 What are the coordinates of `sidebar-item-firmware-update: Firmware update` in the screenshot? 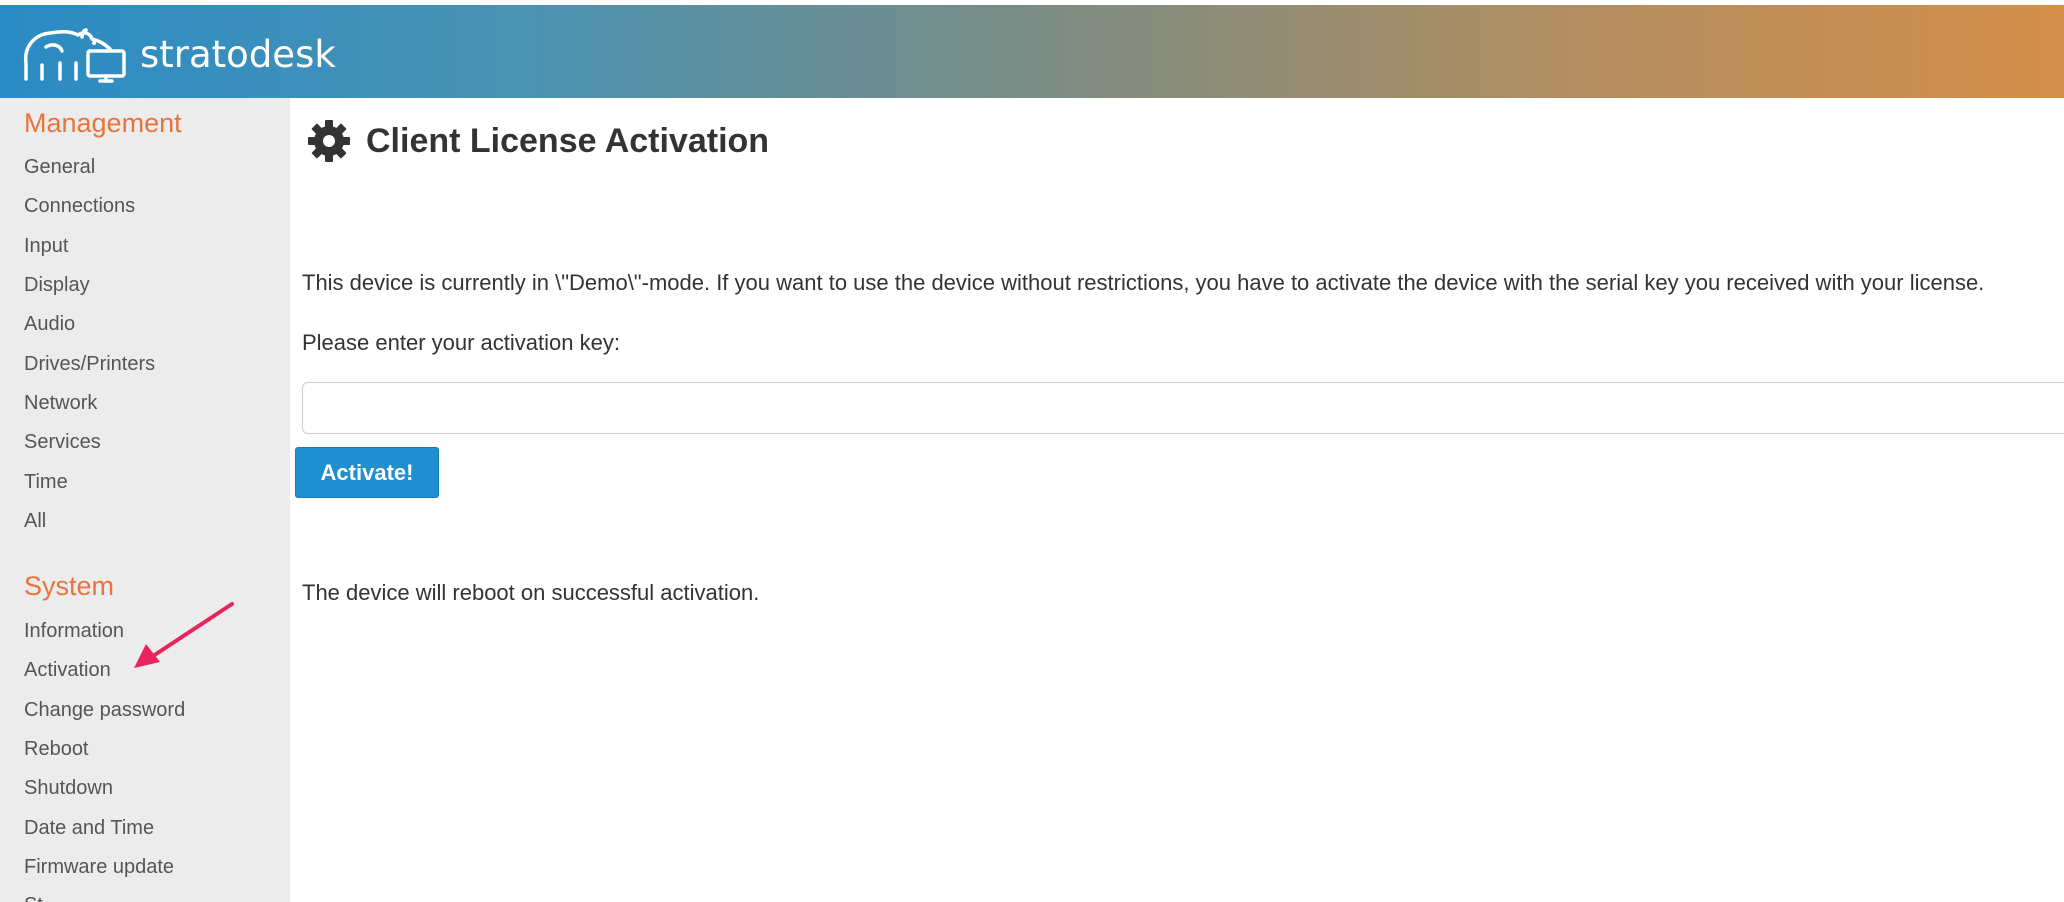 It's located at (99, 867).